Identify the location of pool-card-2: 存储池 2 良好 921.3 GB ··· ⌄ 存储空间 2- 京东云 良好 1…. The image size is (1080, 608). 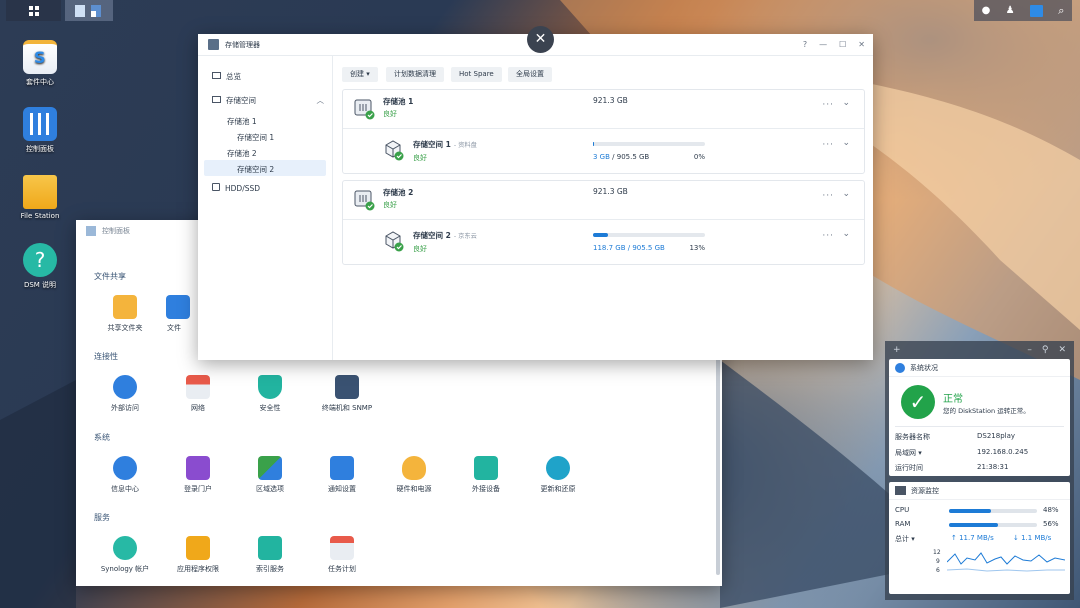
(603, 222).